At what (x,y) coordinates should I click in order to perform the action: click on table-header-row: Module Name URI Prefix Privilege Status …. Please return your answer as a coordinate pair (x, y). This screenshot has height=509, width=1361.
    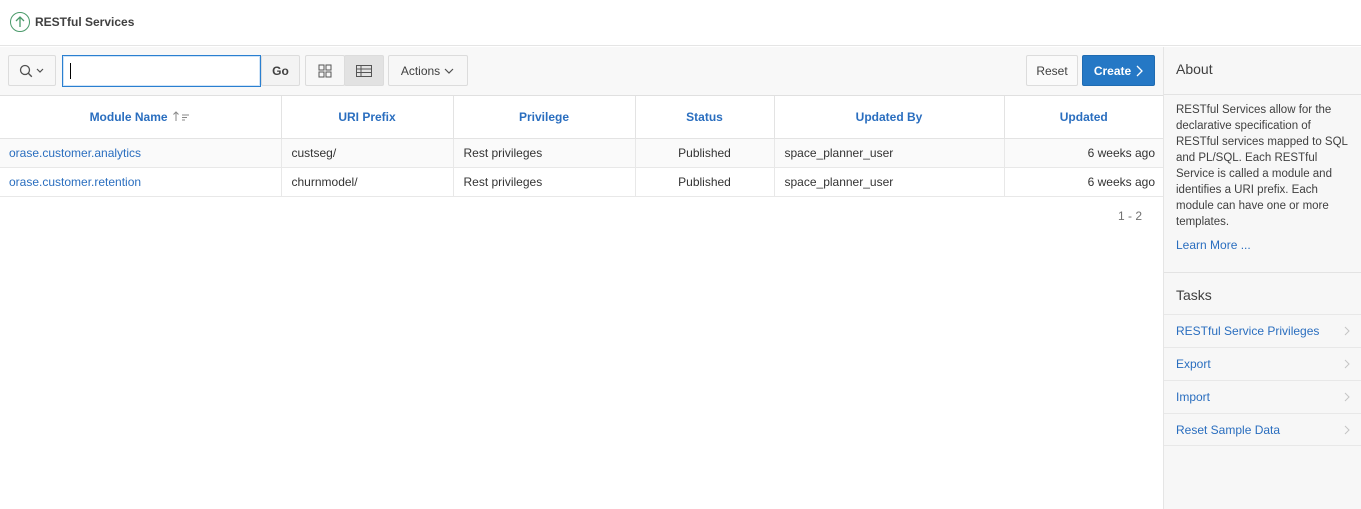
    Looking at the image, I should click on (581, 117).